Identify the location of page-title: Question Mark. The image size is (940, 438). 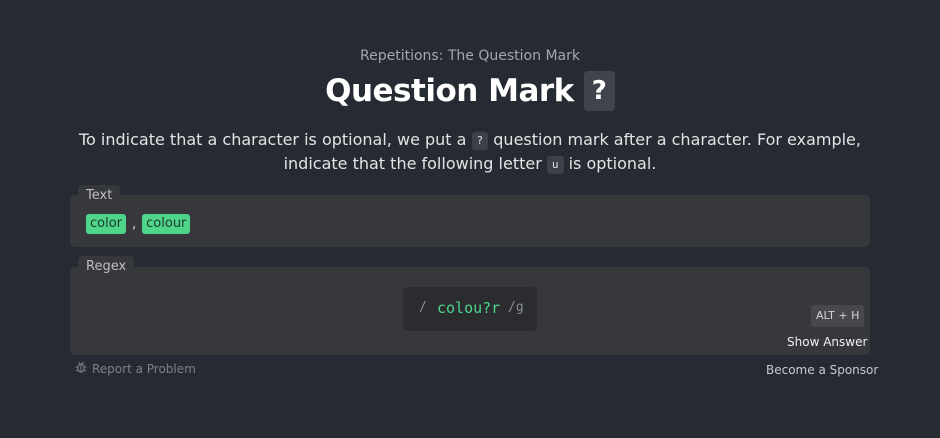
(449, 91).